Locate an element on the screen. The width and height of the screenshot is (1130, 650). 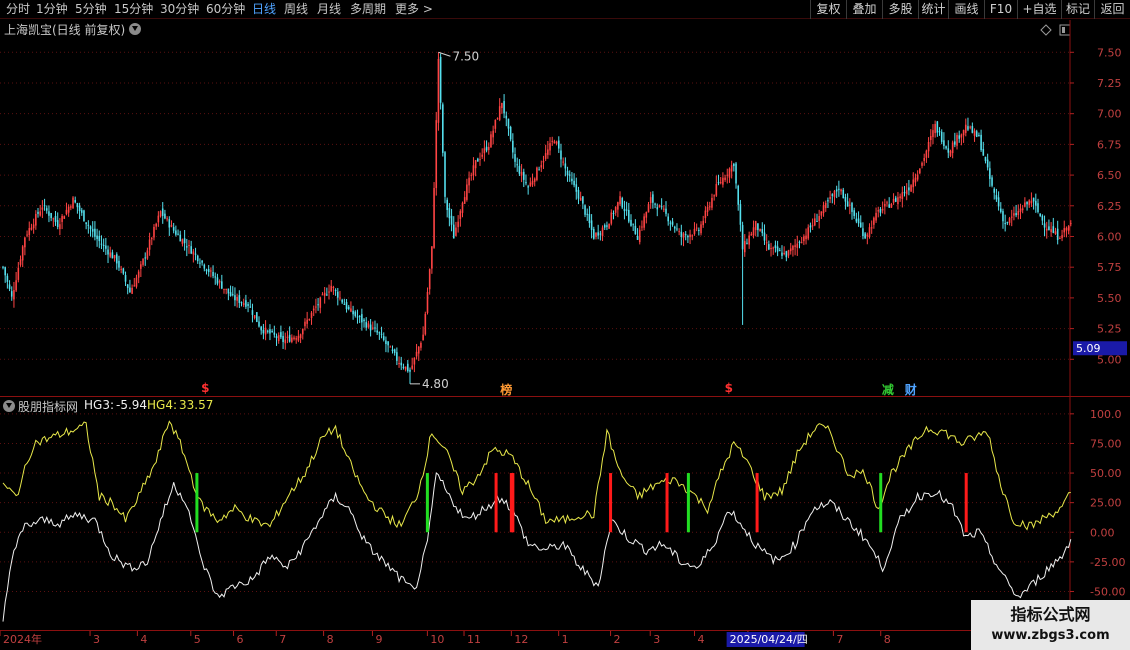
period-tab-multi: 多周期 is located at coordinates (368, 9).